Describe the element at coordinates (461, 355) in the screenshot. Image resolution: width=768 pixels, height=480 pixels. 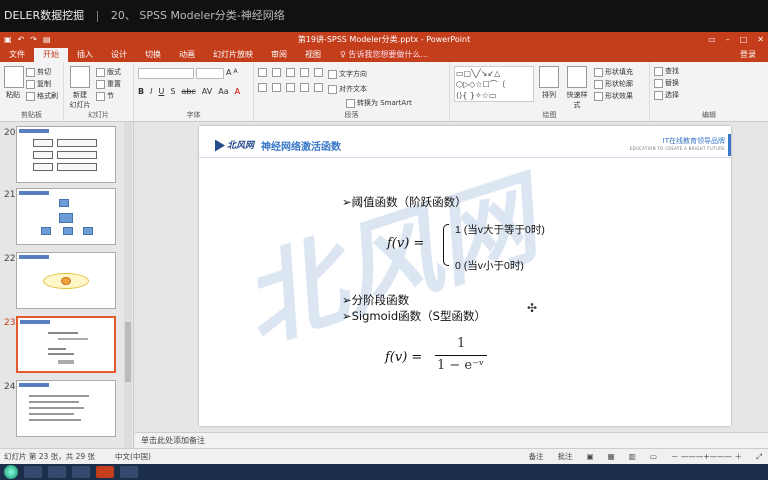
I see `fraction-bar` at that location.